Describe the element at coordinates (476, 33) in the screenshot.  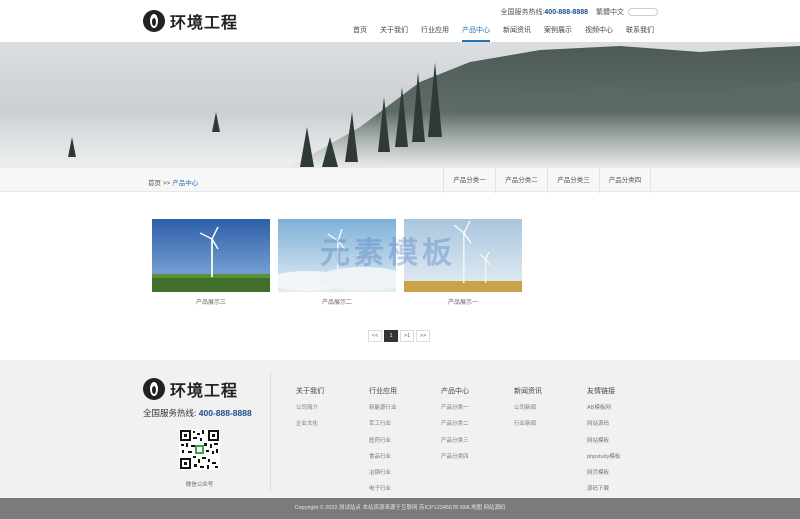
I see `nav-item-products: 产品中心` at that location.